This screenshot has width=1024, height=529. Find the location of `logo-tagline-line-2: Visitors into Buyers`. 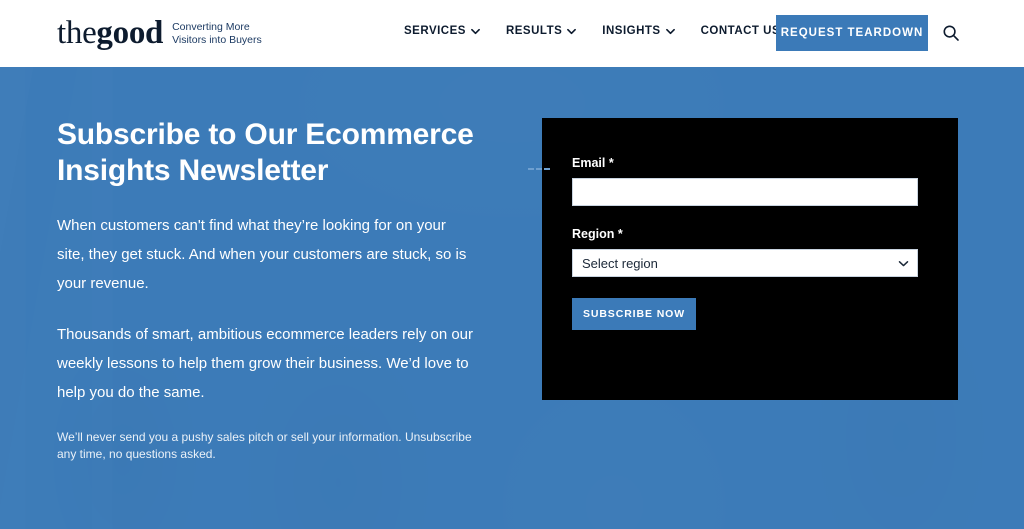

logo-tagline-line-2: Visitors into Buyers is located at coordinates (217, 40).